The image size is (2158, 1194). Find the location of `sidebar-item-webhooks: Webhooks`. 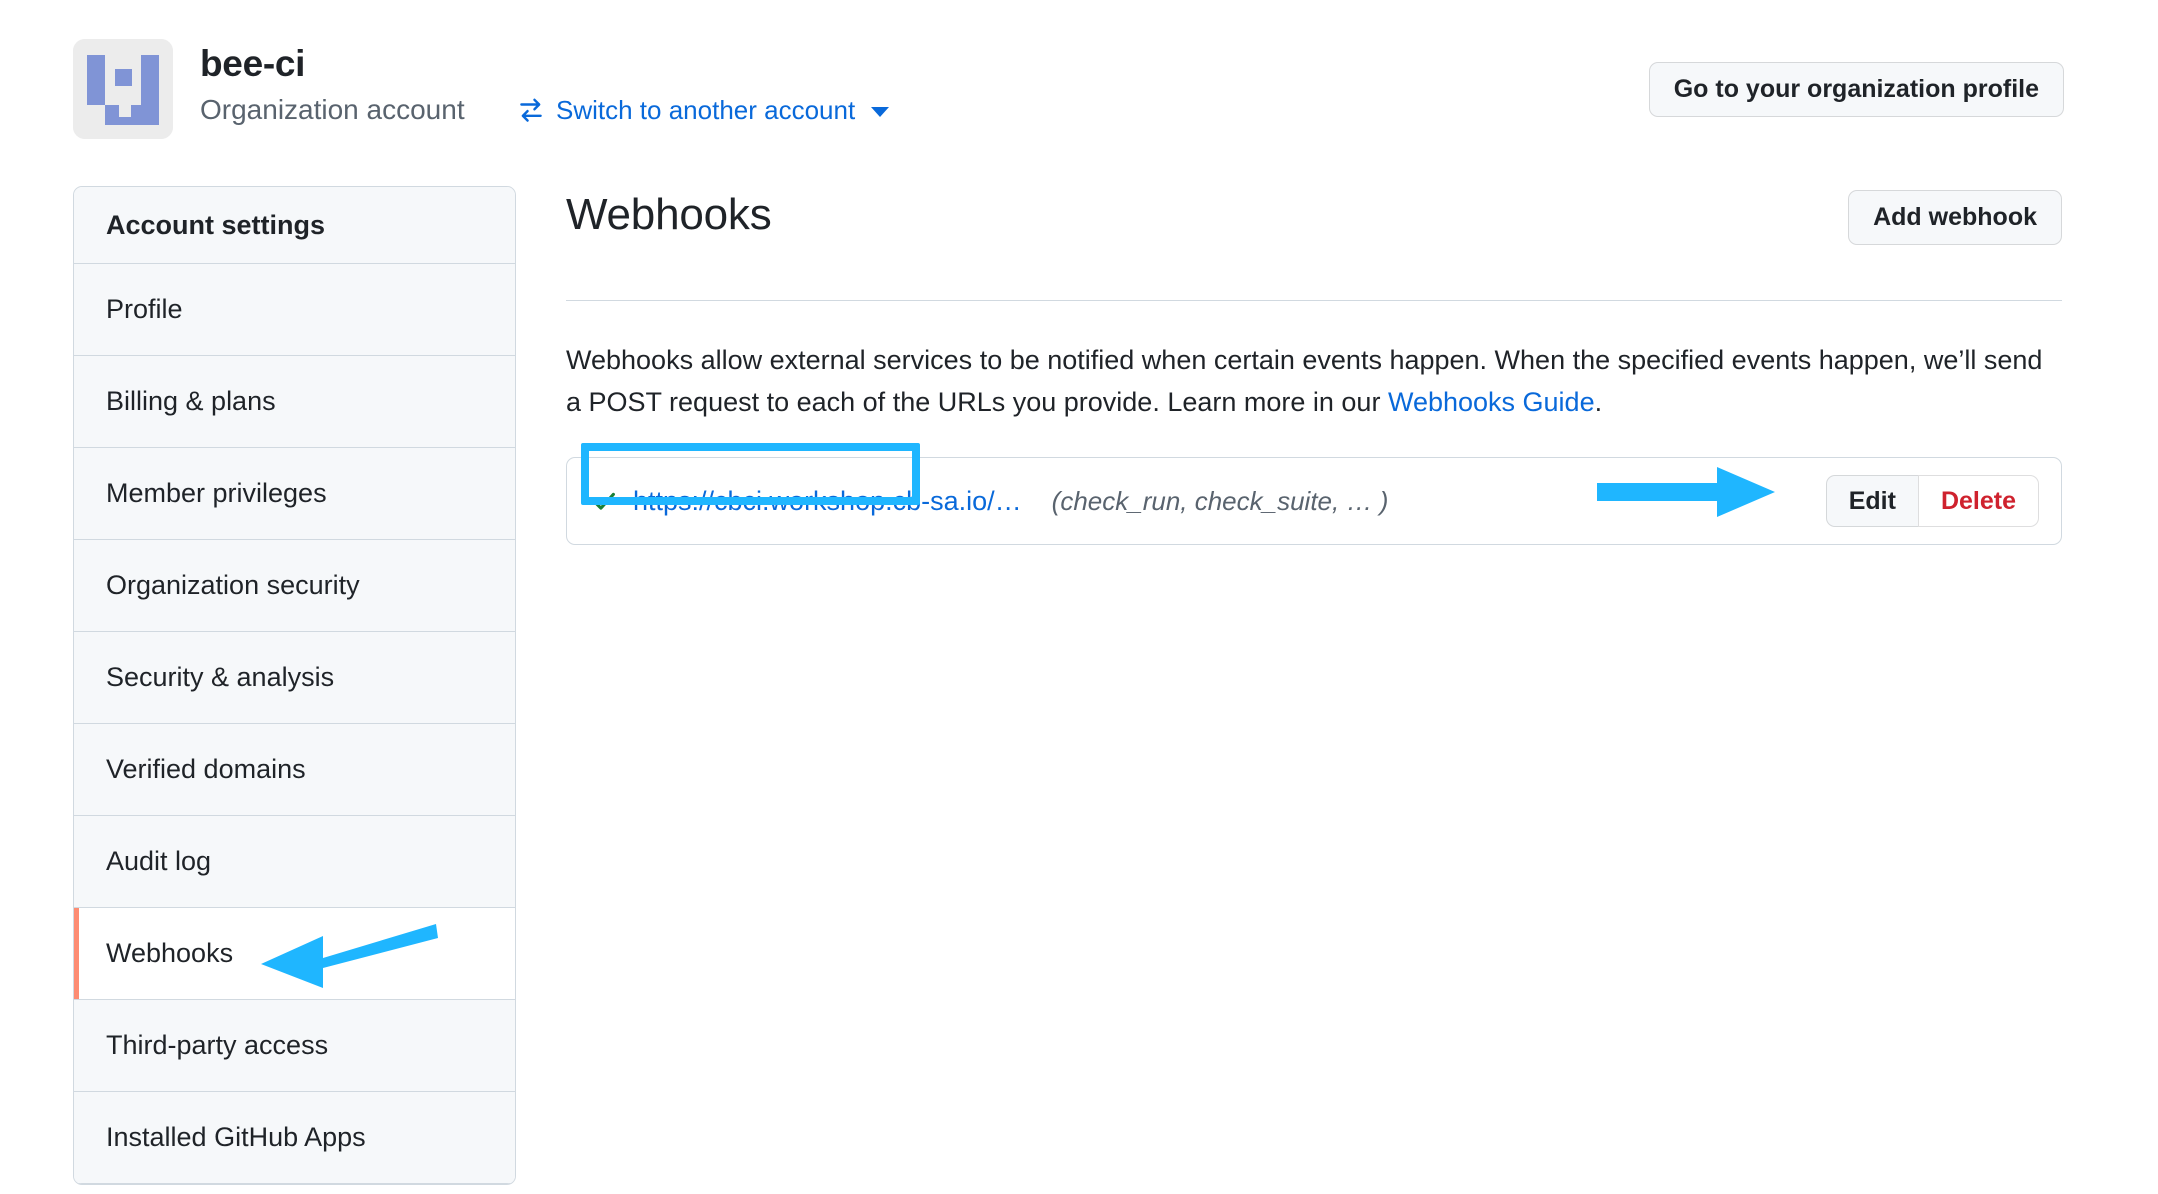

sidebar-item-webhooks: Webhooks is located at coordinates (294, 954).